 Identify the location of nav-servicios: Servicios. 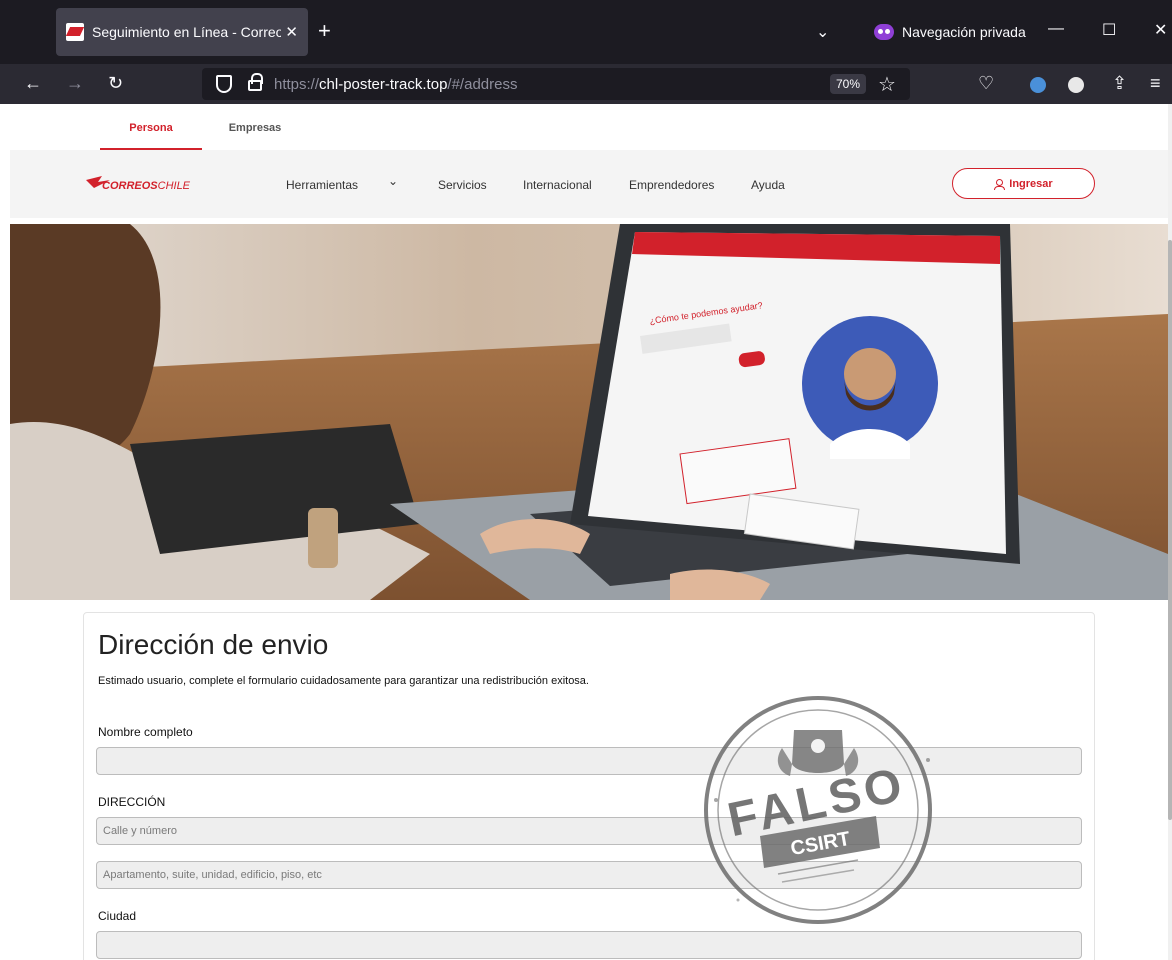
(462, 185).